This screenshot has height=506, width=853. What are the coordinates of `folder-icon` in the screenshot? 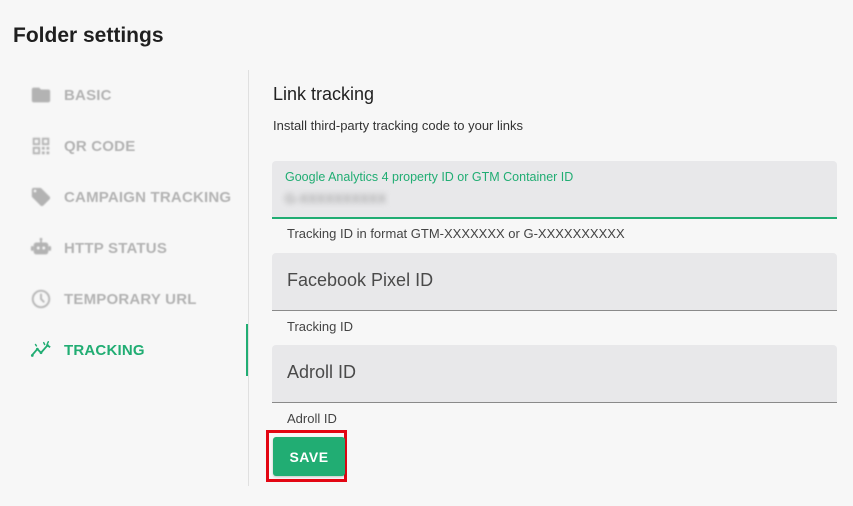 It's located at (41, 95).